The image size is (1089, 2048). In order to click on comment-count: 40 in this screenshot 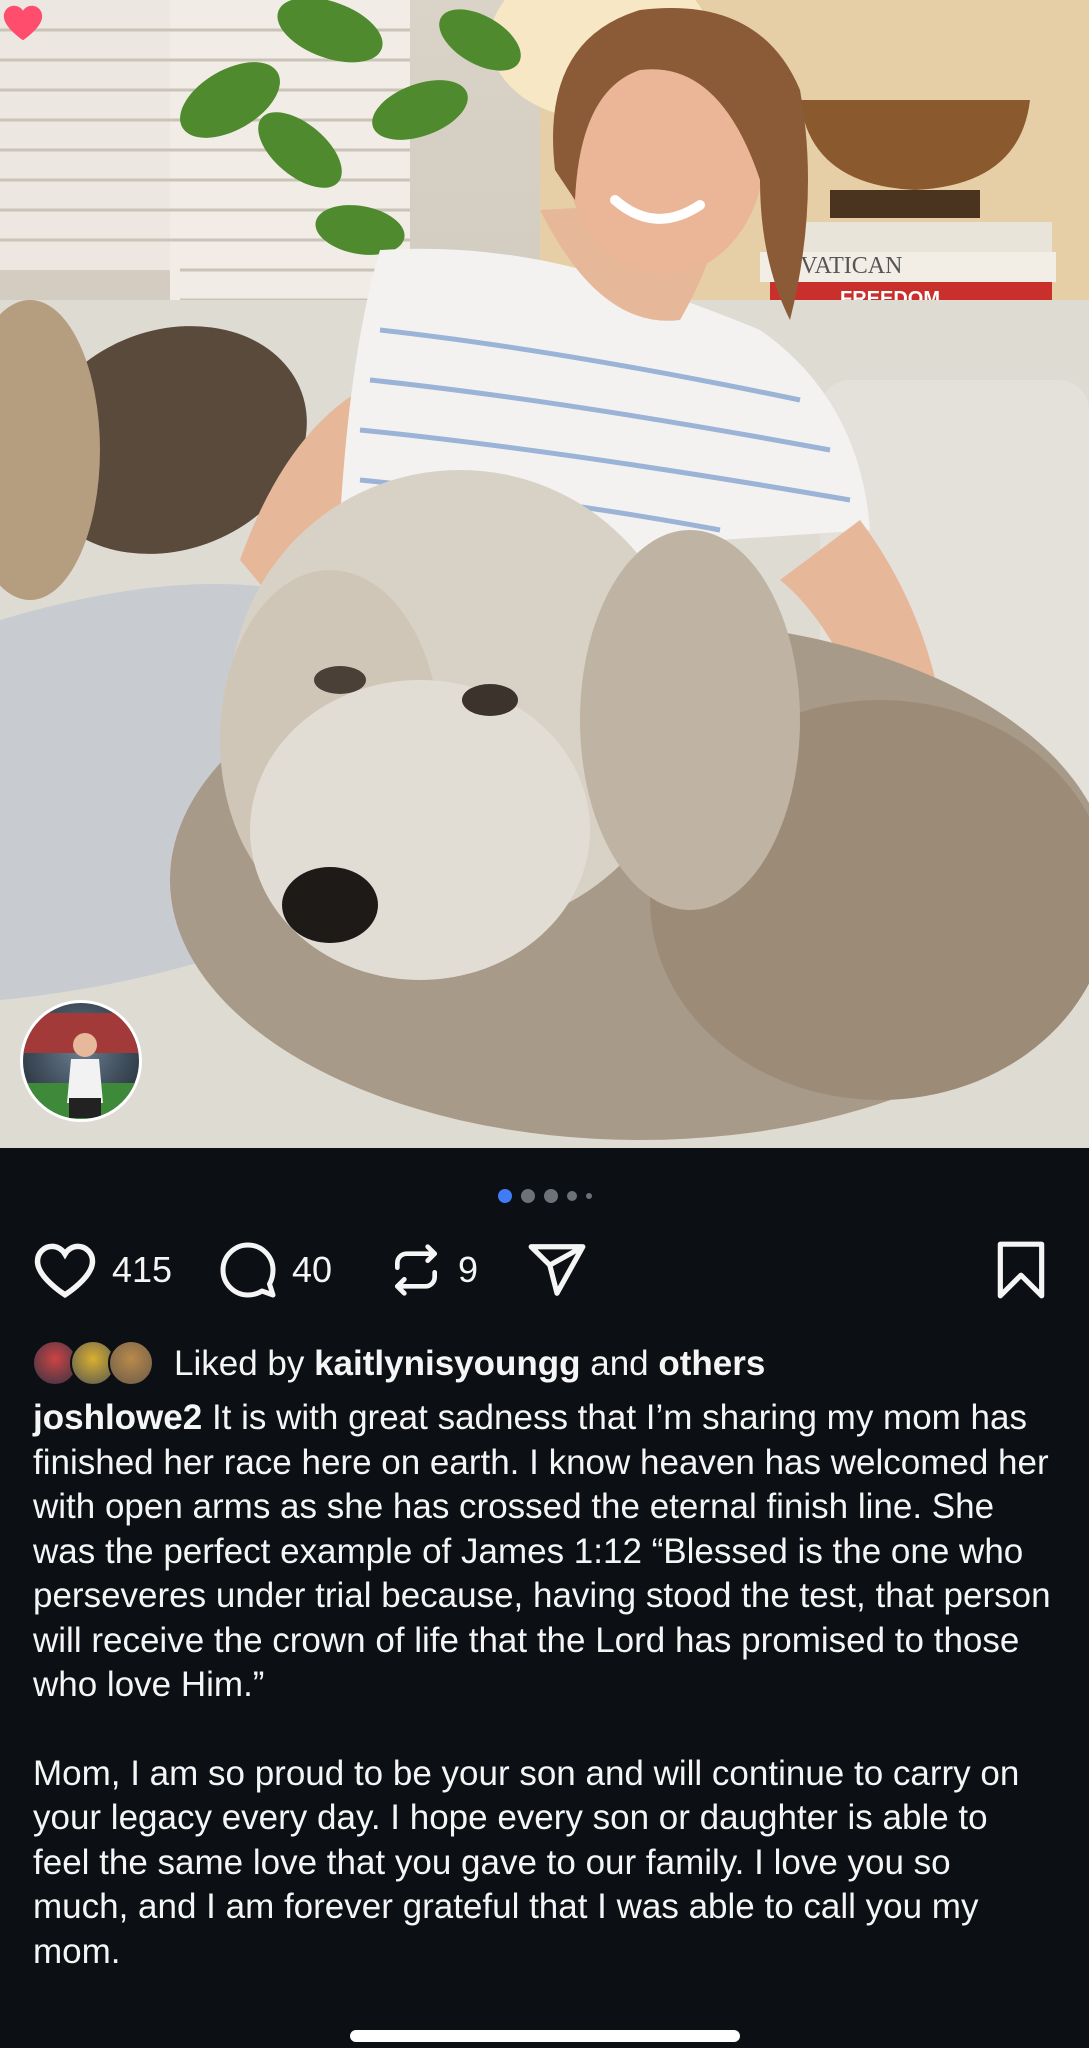, I will do `click(312, 1269)`.